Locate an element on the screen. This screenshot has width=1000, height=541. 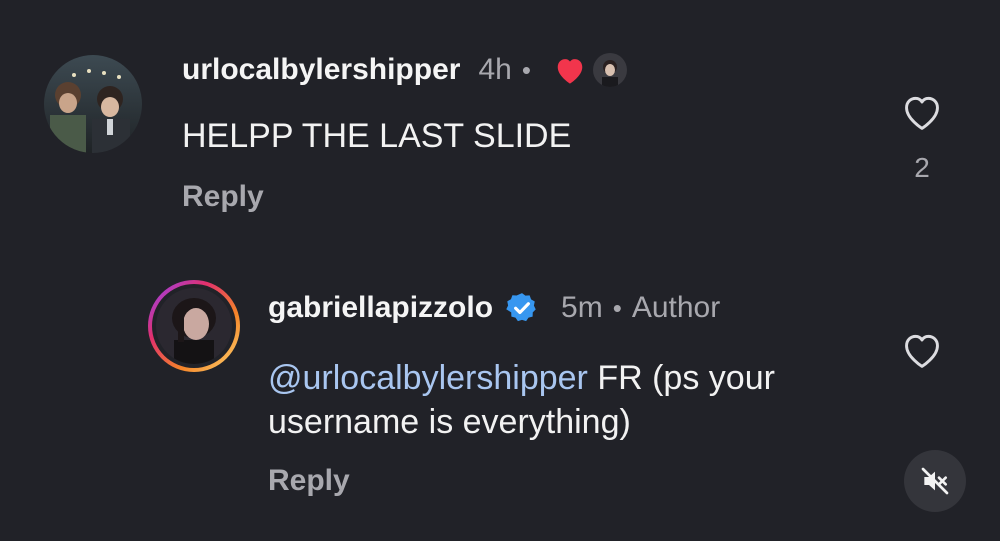
mute-button is located at coordinates (935, 481).